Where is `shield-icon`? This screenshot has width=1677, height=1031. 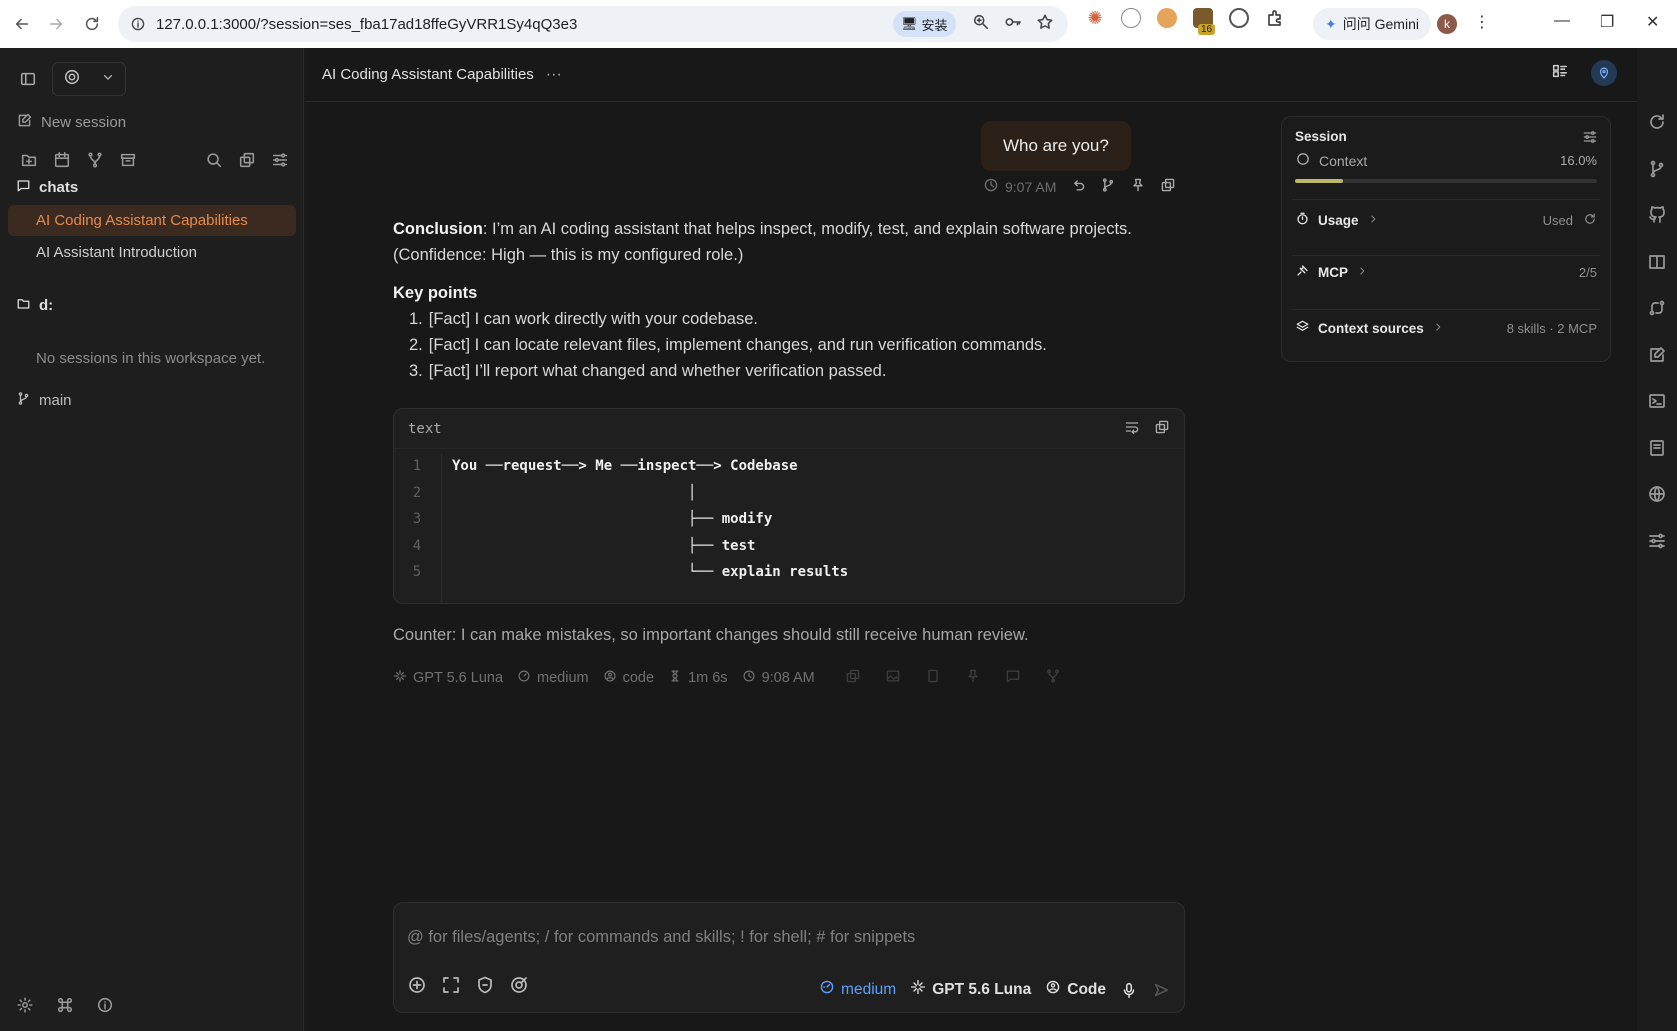 shield-icon is located at coordinates (485, 987).